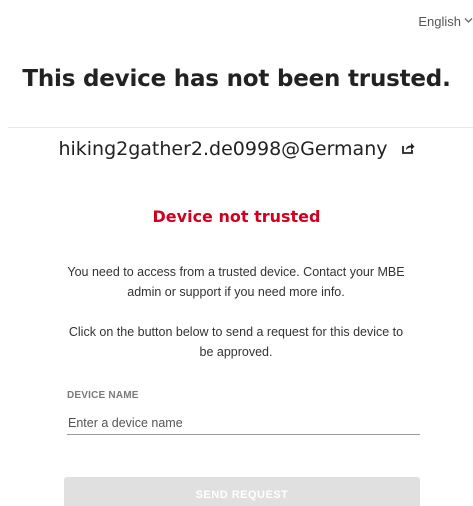 Image resolution: width=473 pixels, height=506 pixels. Describe the element at coordinates (243, 423) in the screenshot. I see `device-name-input` at that location.